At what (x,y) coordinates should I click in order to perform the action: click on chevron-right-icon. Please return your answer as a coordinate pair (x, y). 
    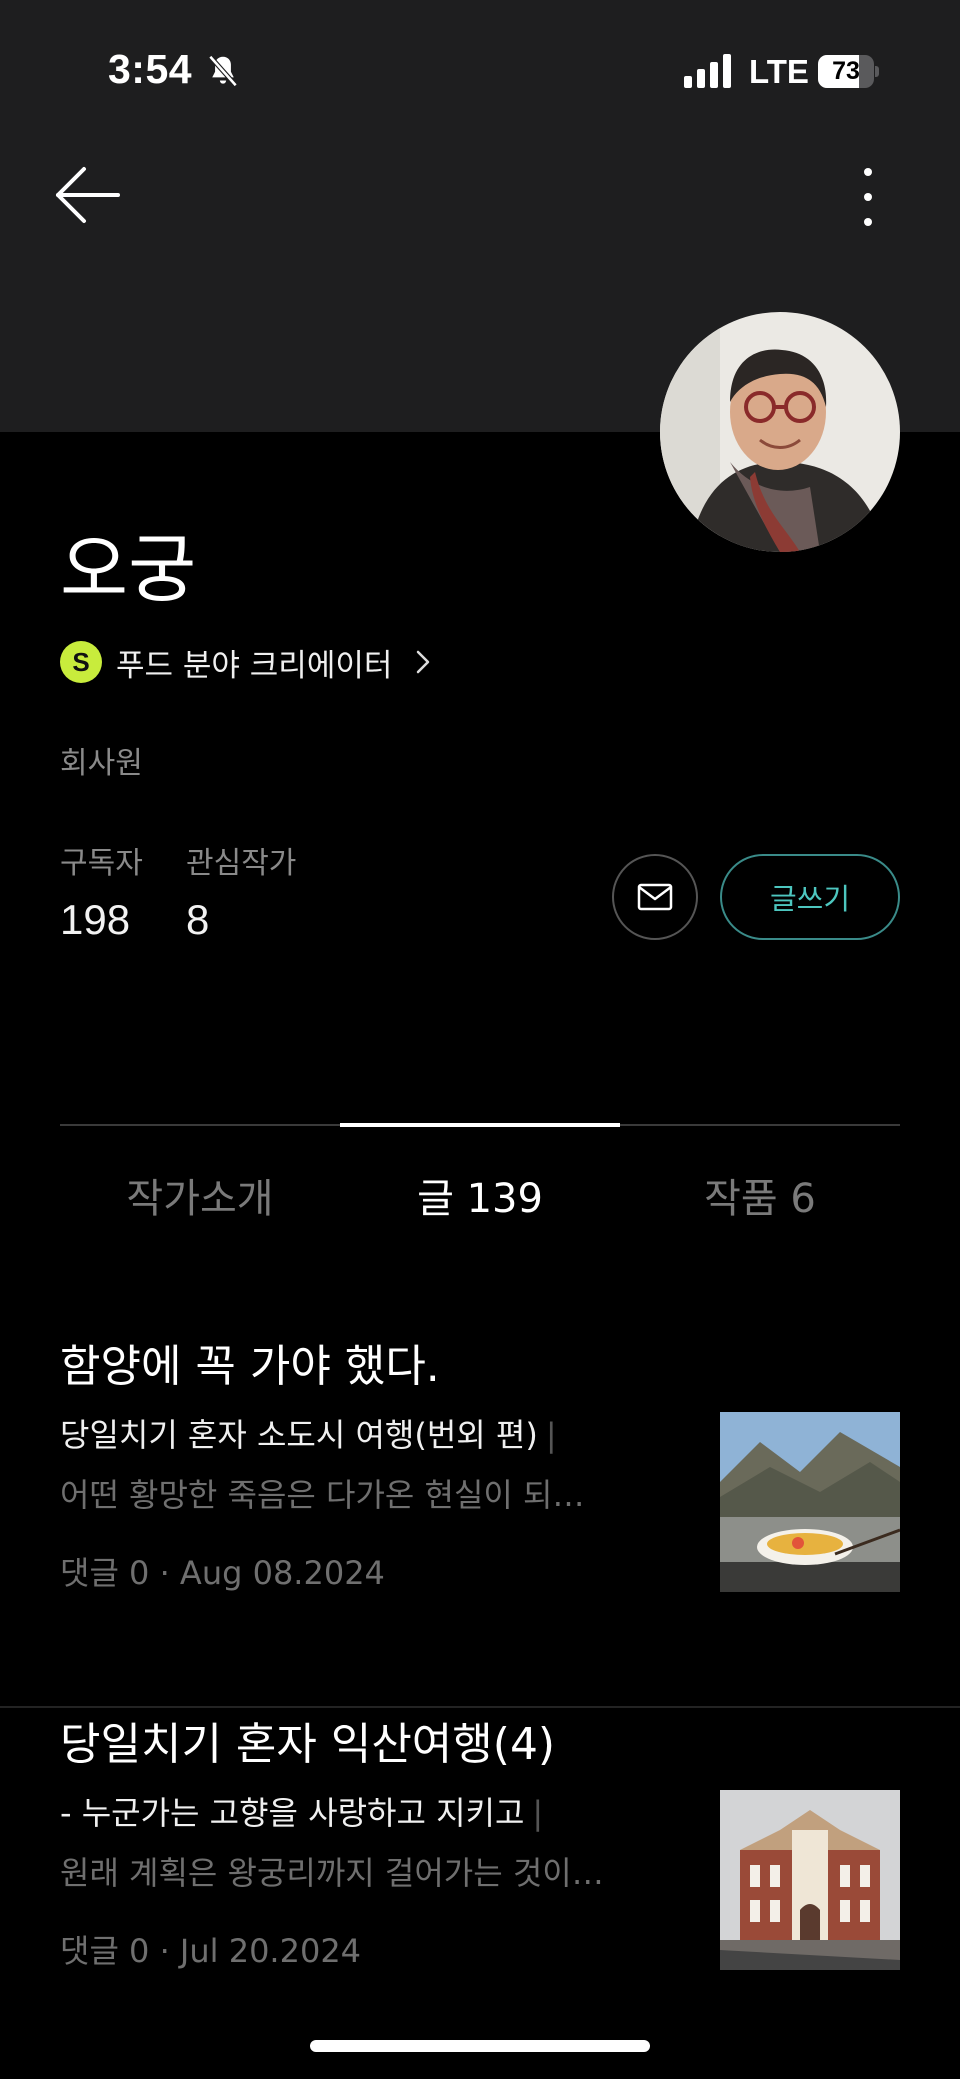
    Looking at the image, I should click on (423, 662).